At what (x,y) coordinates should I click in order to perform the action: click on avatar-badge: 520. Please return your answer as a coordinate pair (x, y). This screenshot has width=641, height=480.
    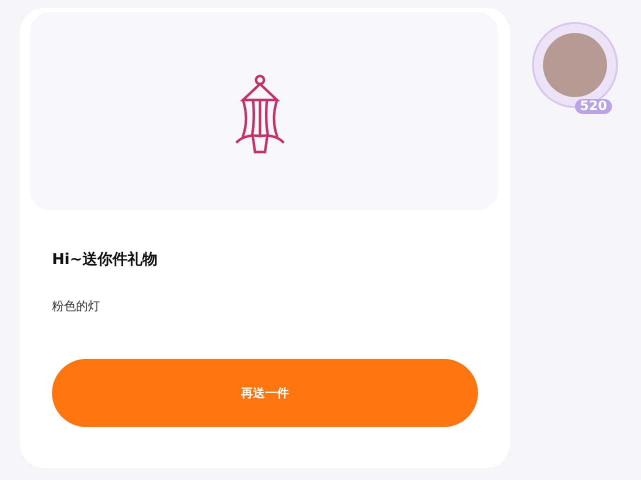
    Looking at the image, I should click on (593, 106).